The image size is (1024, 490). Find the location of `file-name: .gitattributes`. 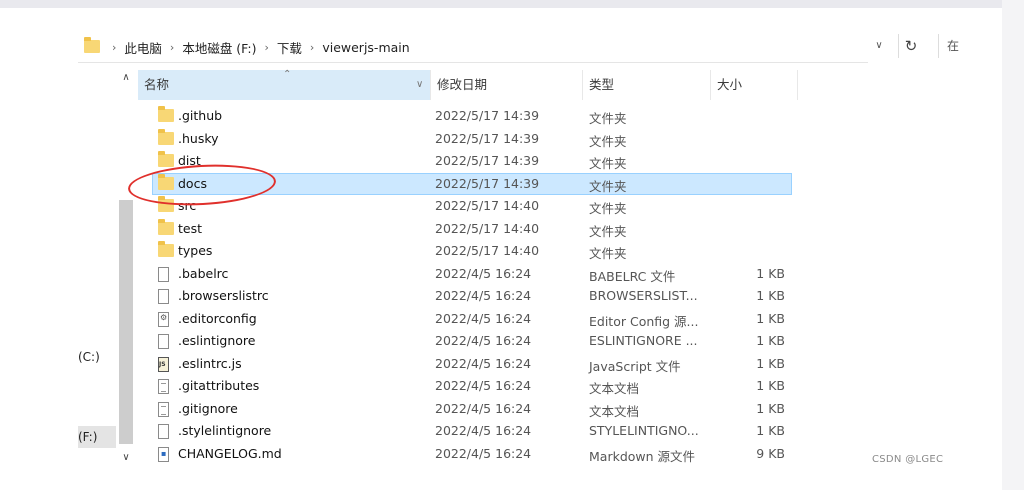

file-name: .gitattributes is located at coordinates (219, 385).